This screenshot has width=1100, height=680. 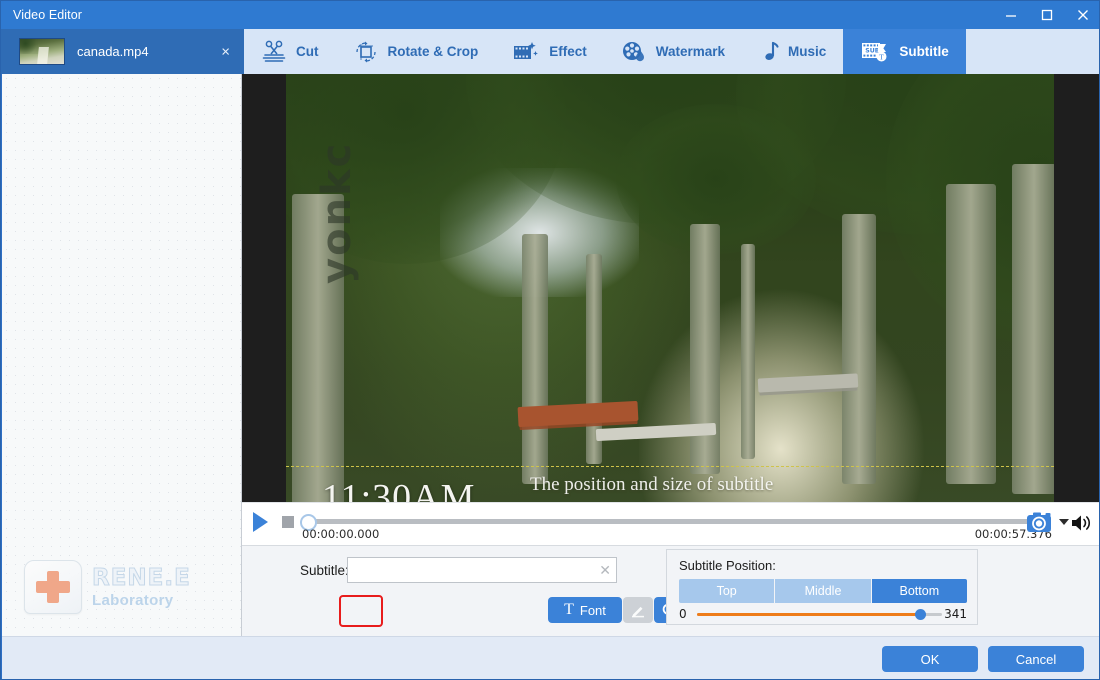 I want to click on watermark-subtitle: Laboratory, so click(x=133, y=600).